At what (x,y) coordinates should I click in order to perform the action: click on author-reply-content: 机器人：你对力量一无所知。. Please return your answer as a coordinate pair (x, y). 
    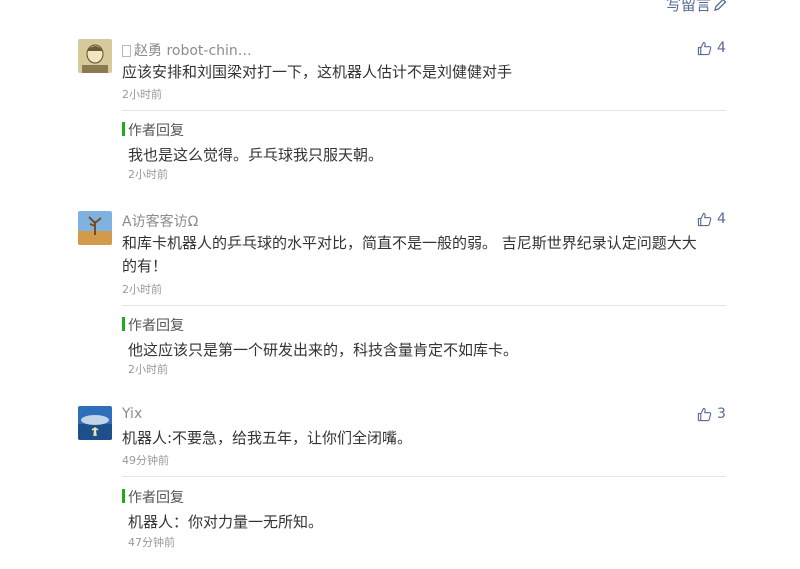
    Looking at the image, I should click on (226, 522).